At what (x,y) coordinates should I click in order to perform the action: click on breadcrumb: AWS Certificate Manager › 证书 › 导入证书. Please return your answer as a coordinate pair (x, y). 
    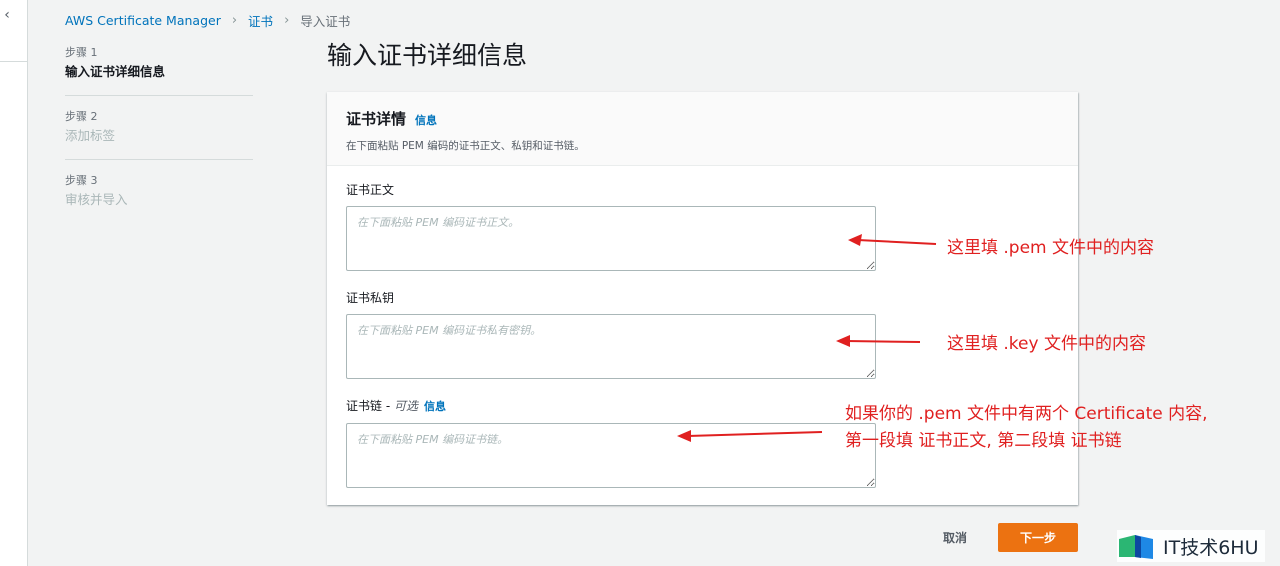
    Looking at the image, I should click on (207, 20).